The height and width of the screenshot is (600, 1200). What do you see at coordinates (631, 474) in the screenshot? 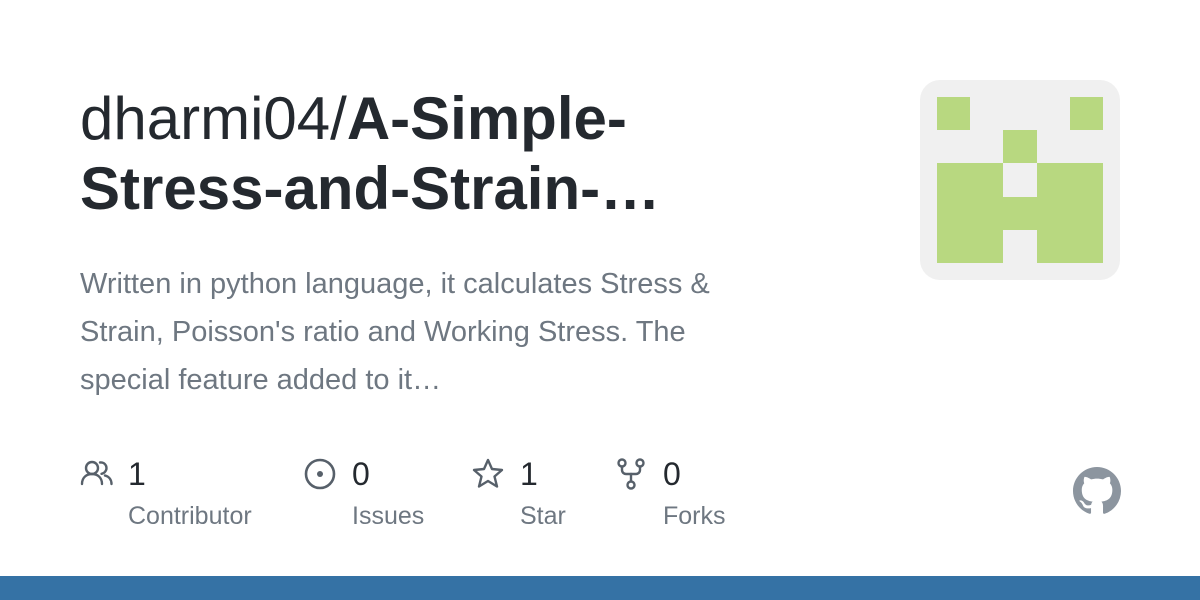
I see `fork-icon` at bounding box center [631, 474].